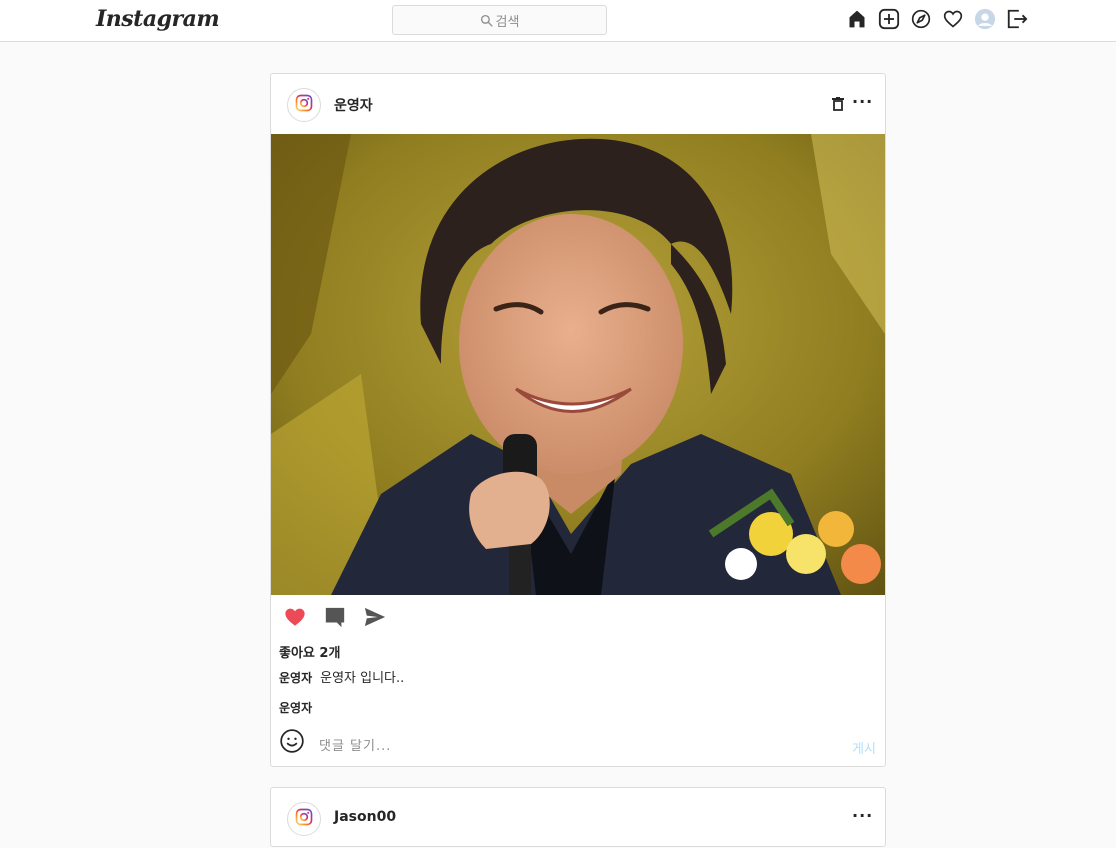  I want to click on caption-text: 운영자 입니다.., so click(362, 678).